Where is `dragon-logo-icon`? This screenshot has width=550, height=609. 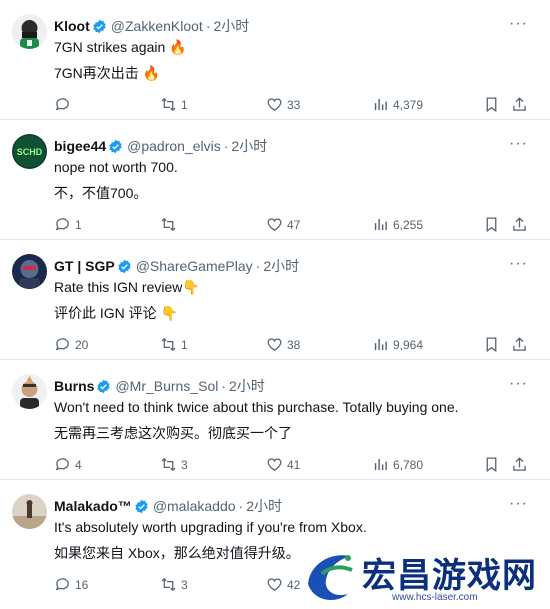
dragon-logo-icon is located at coordinates (330, 577).